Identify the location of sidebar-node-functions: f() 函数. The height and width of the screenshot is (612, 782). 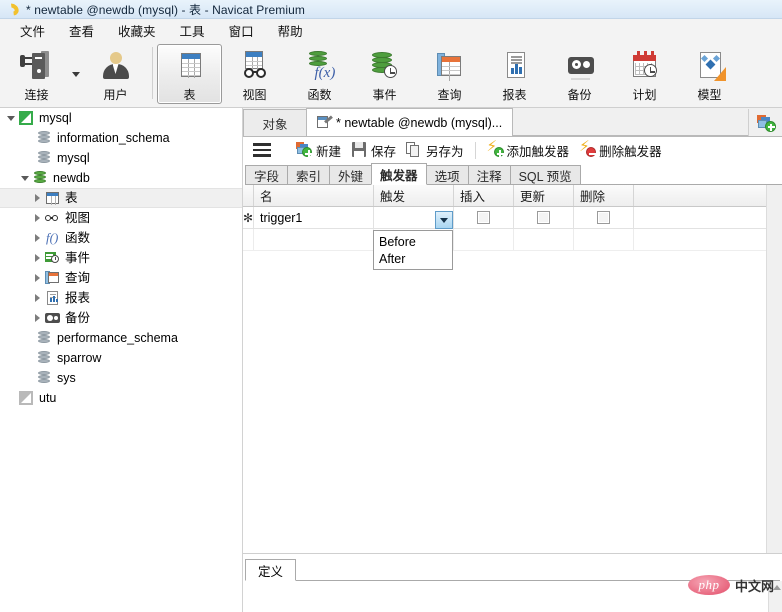
(121, 238).